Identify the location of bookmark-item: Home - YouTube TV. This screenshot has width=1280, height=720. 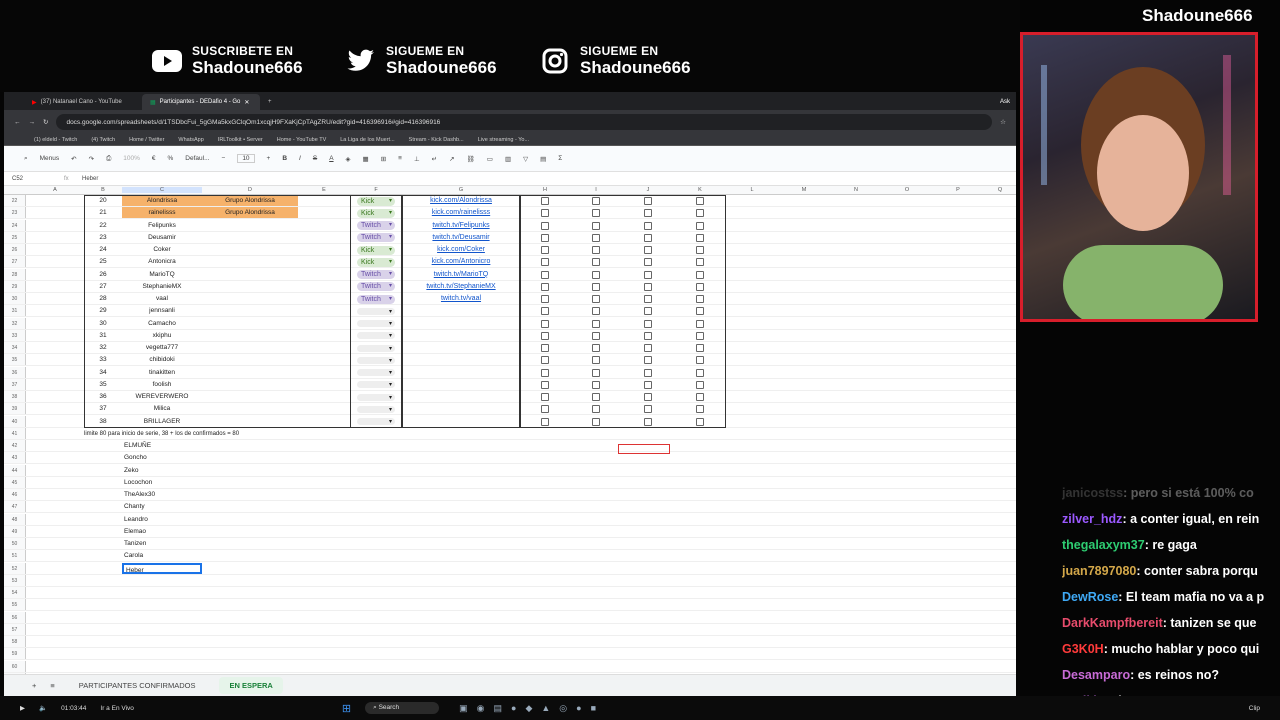
(302, 140).